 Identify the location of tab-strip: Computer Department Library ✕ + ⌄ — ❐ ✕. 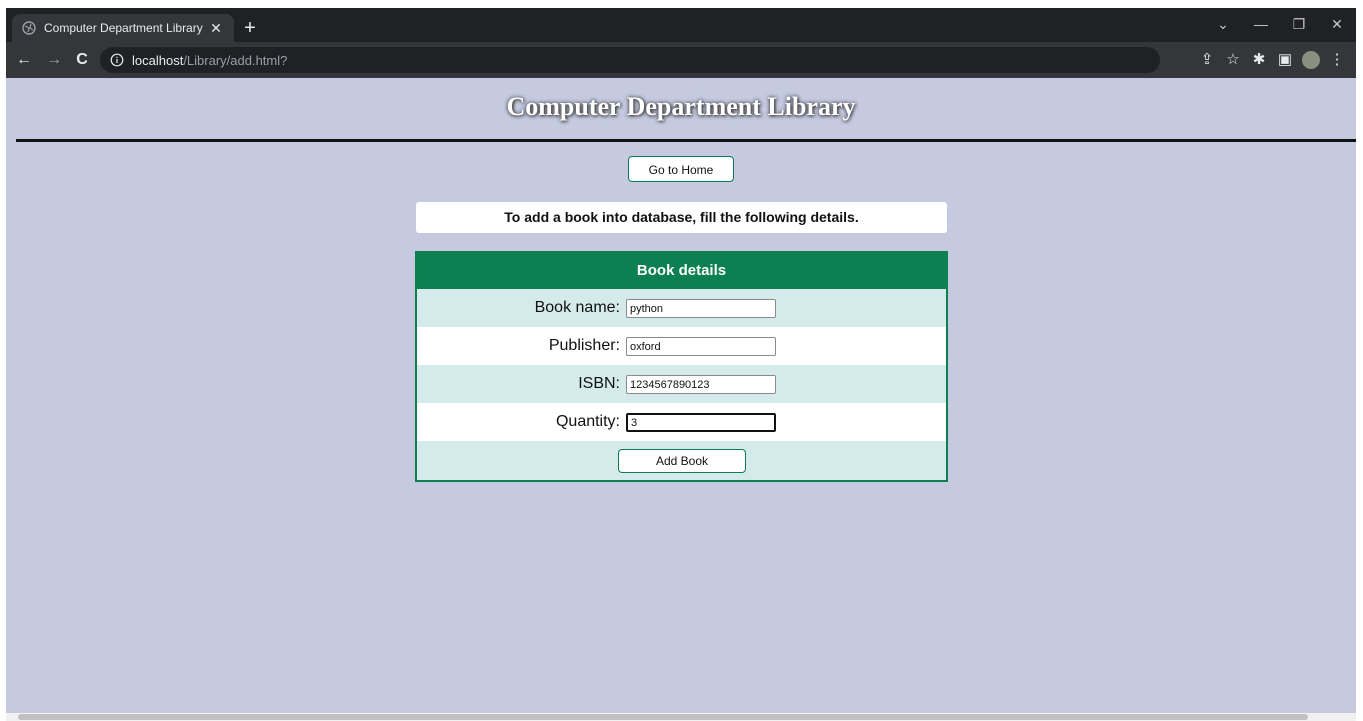
(681, 25).